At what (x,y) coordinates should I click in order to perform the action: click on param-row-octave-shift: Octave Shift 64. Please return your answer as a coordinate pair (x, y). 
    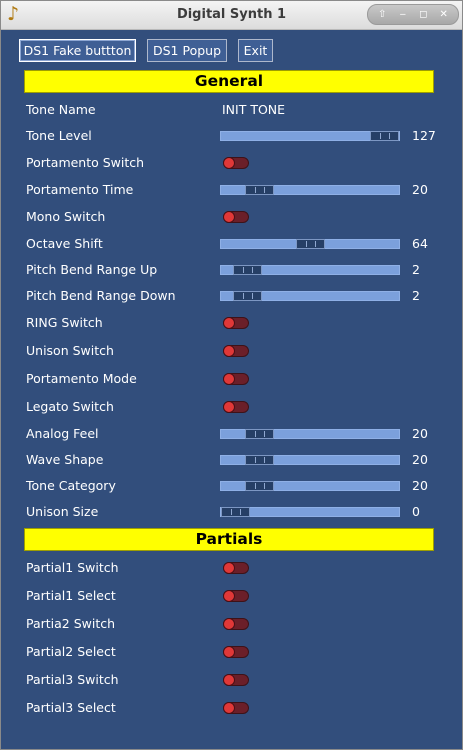
    Looking at the image, I should click on (231, 244).